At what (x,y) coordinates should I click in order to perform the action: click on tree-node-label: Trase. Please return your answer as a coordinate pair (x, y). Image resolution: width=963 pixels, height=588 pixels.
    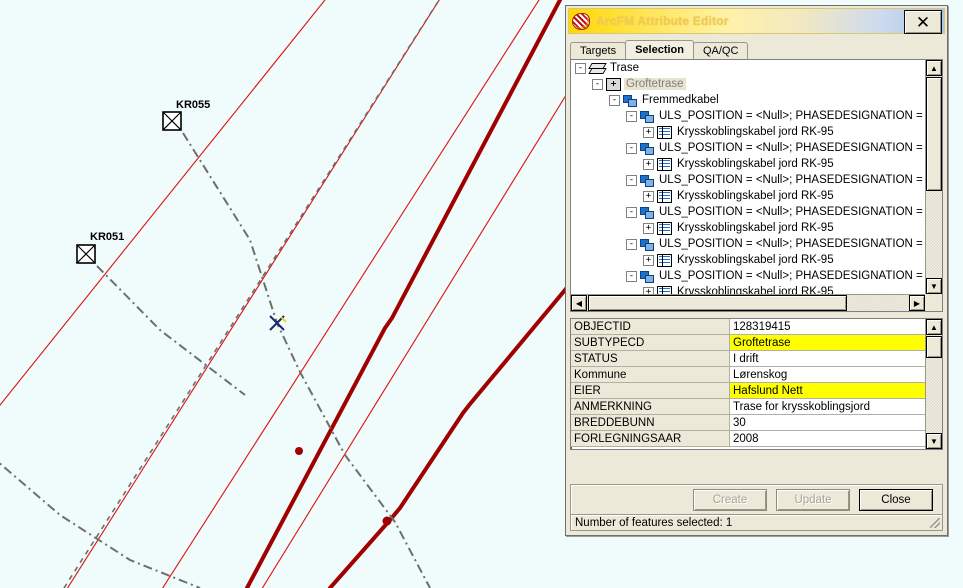
    Looking at the image, I should click on (624, 68).